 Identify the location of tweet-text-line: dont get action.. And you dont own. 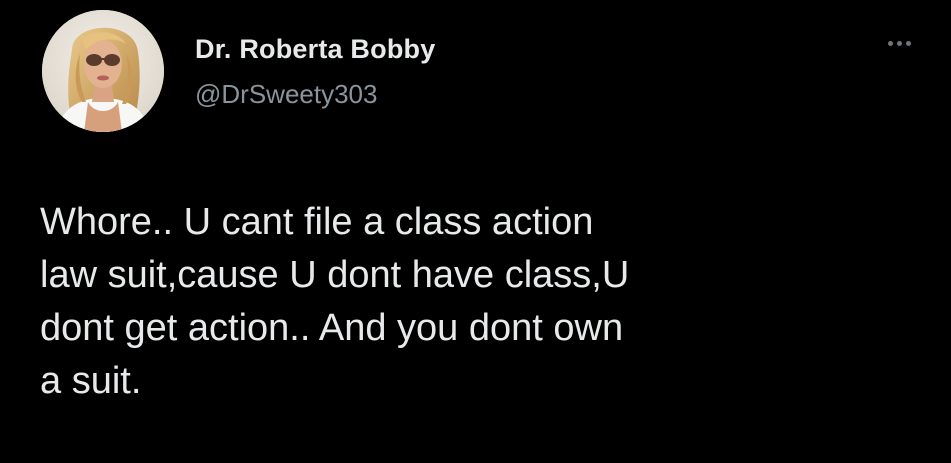
(332, 328).